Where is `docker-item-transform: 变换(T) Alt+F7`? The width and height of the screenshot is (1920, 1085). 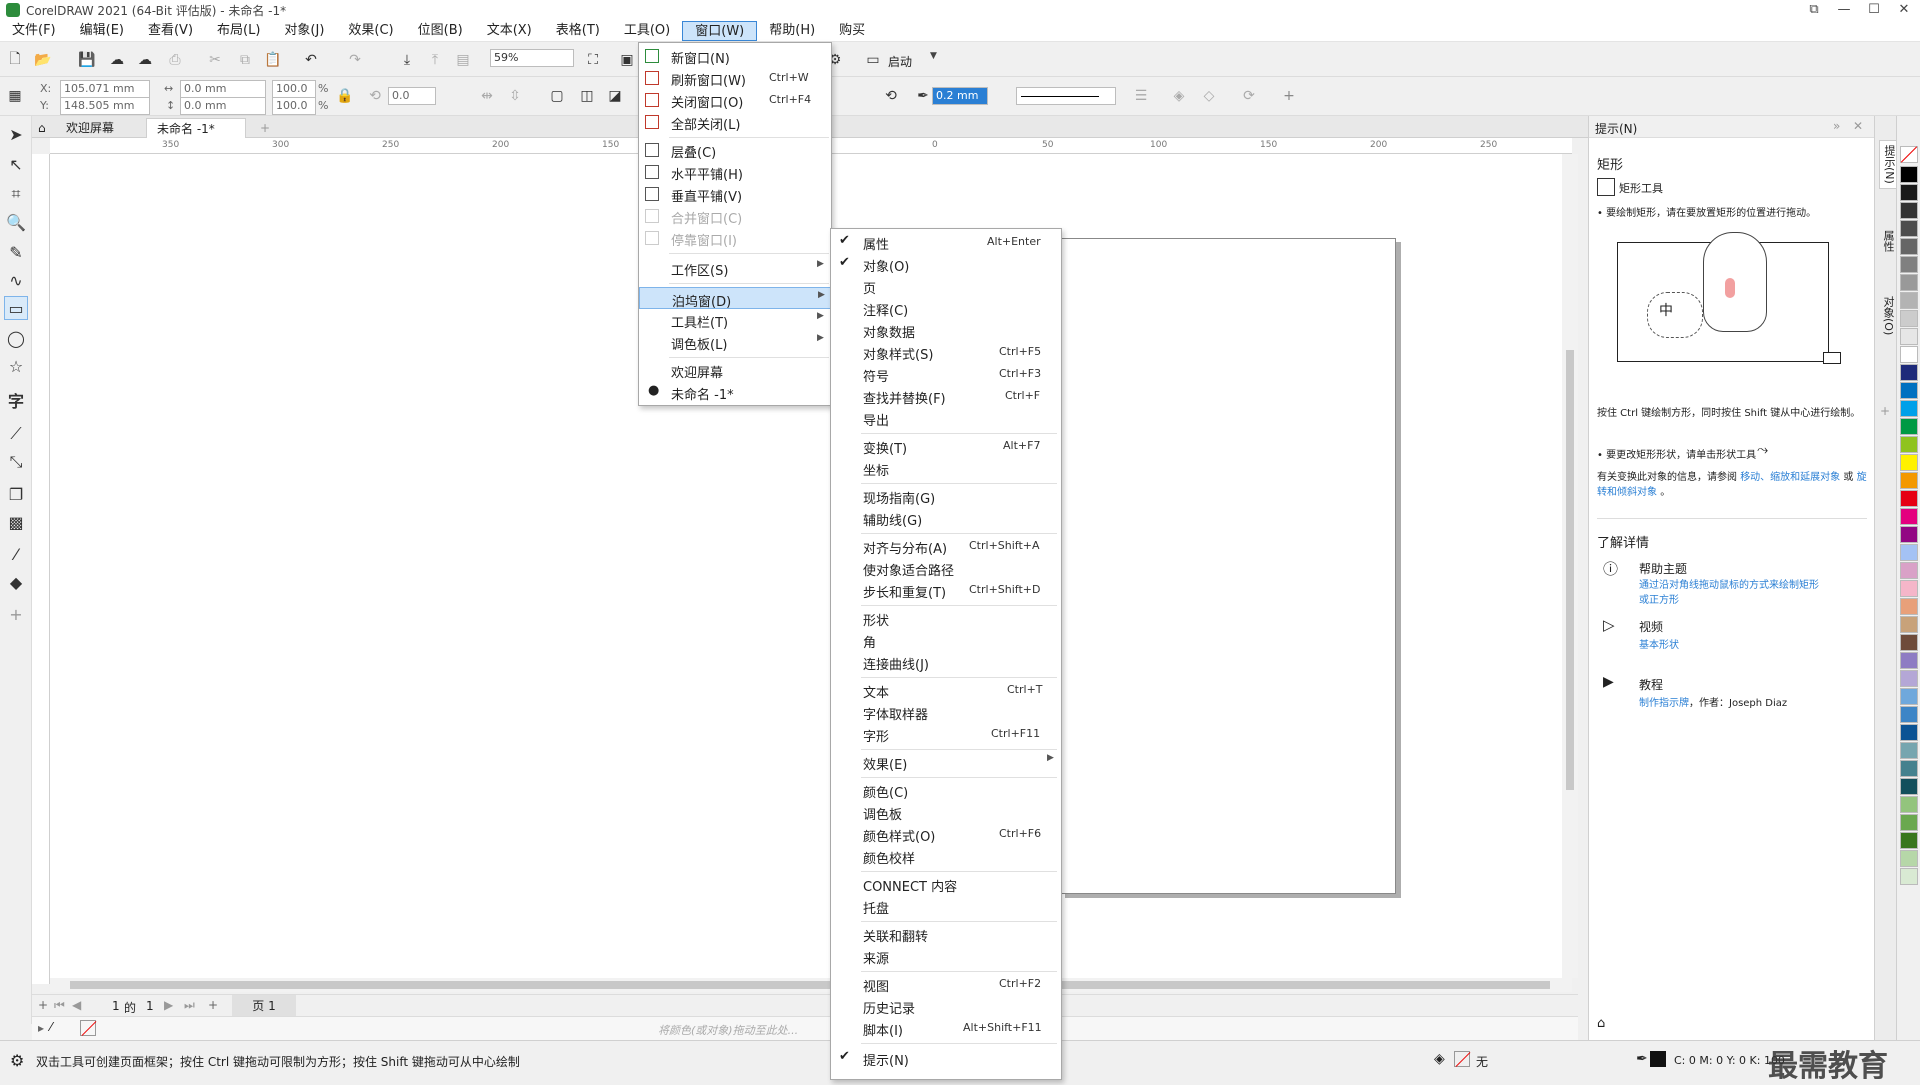 docker-item-transform: 变换(T) Alt+F7 is located at coordinates (946, 446).